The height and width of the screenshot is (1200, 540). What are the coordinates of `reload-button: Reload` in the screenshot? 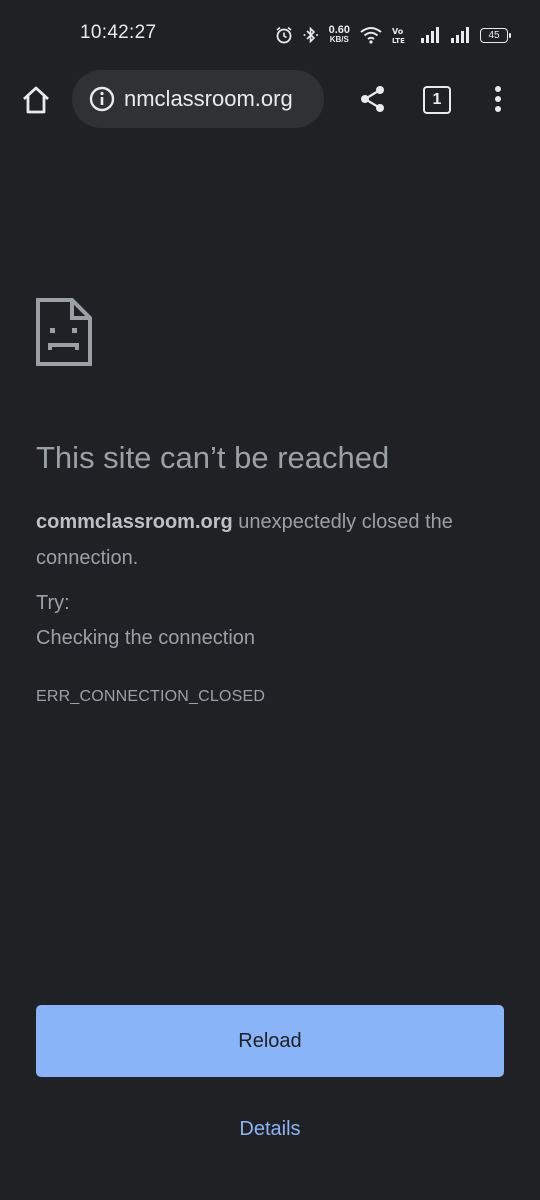 It's located at (270, 1041).